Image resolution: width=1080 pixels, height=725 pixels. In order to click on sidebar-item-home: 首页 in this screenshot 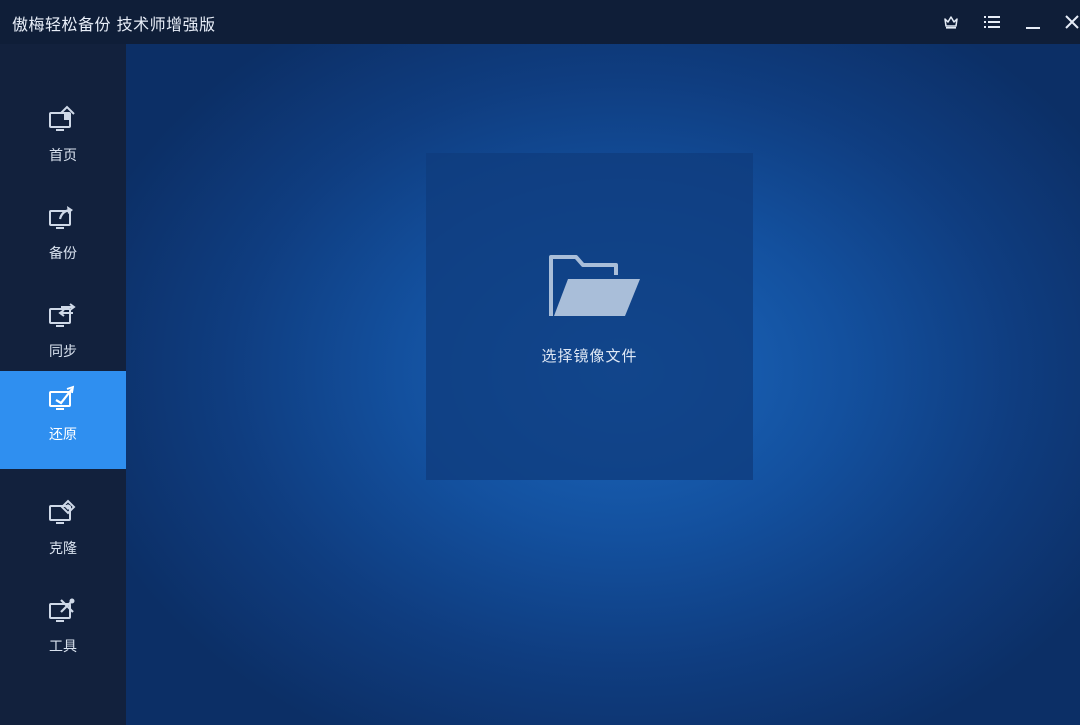, I will do `click(63, 141)`.